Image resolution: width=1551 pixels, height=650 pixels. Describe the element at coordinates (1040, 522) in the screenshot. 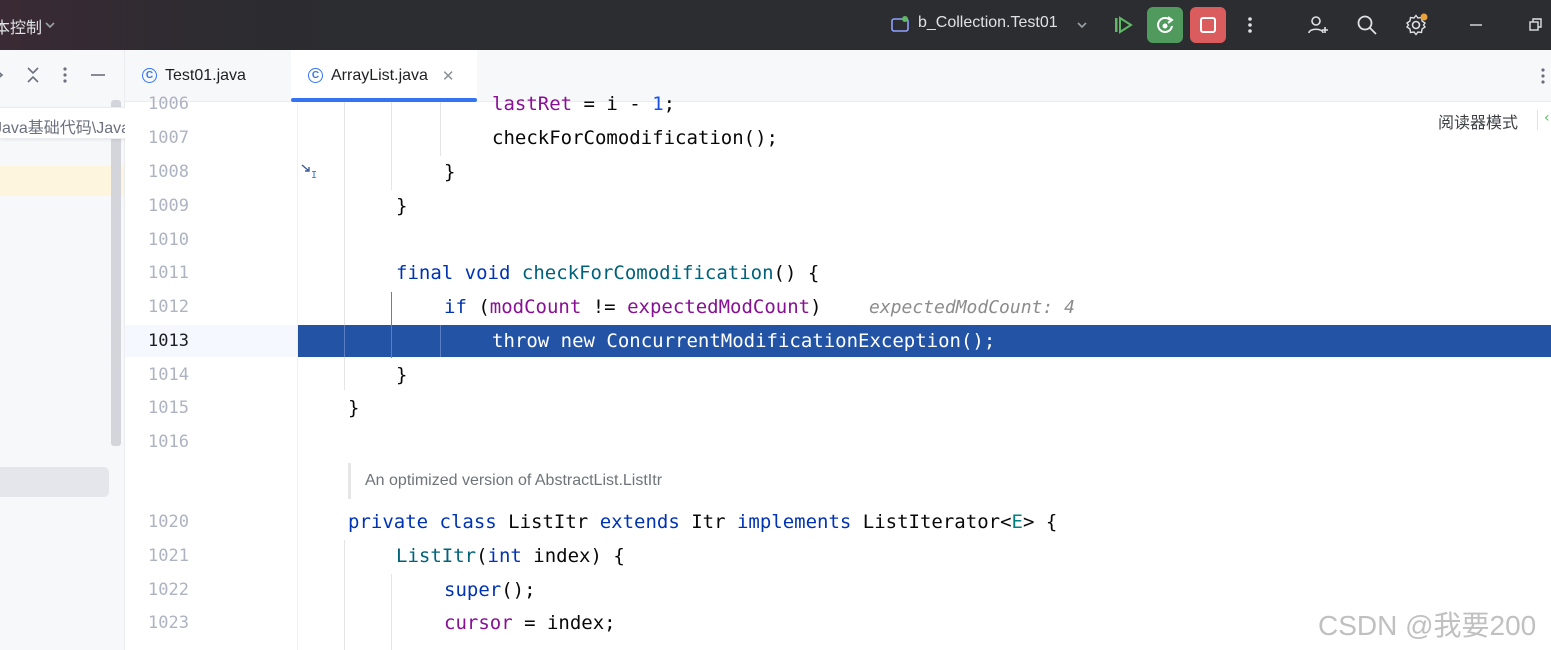

I see `code-token: > {` at that location.